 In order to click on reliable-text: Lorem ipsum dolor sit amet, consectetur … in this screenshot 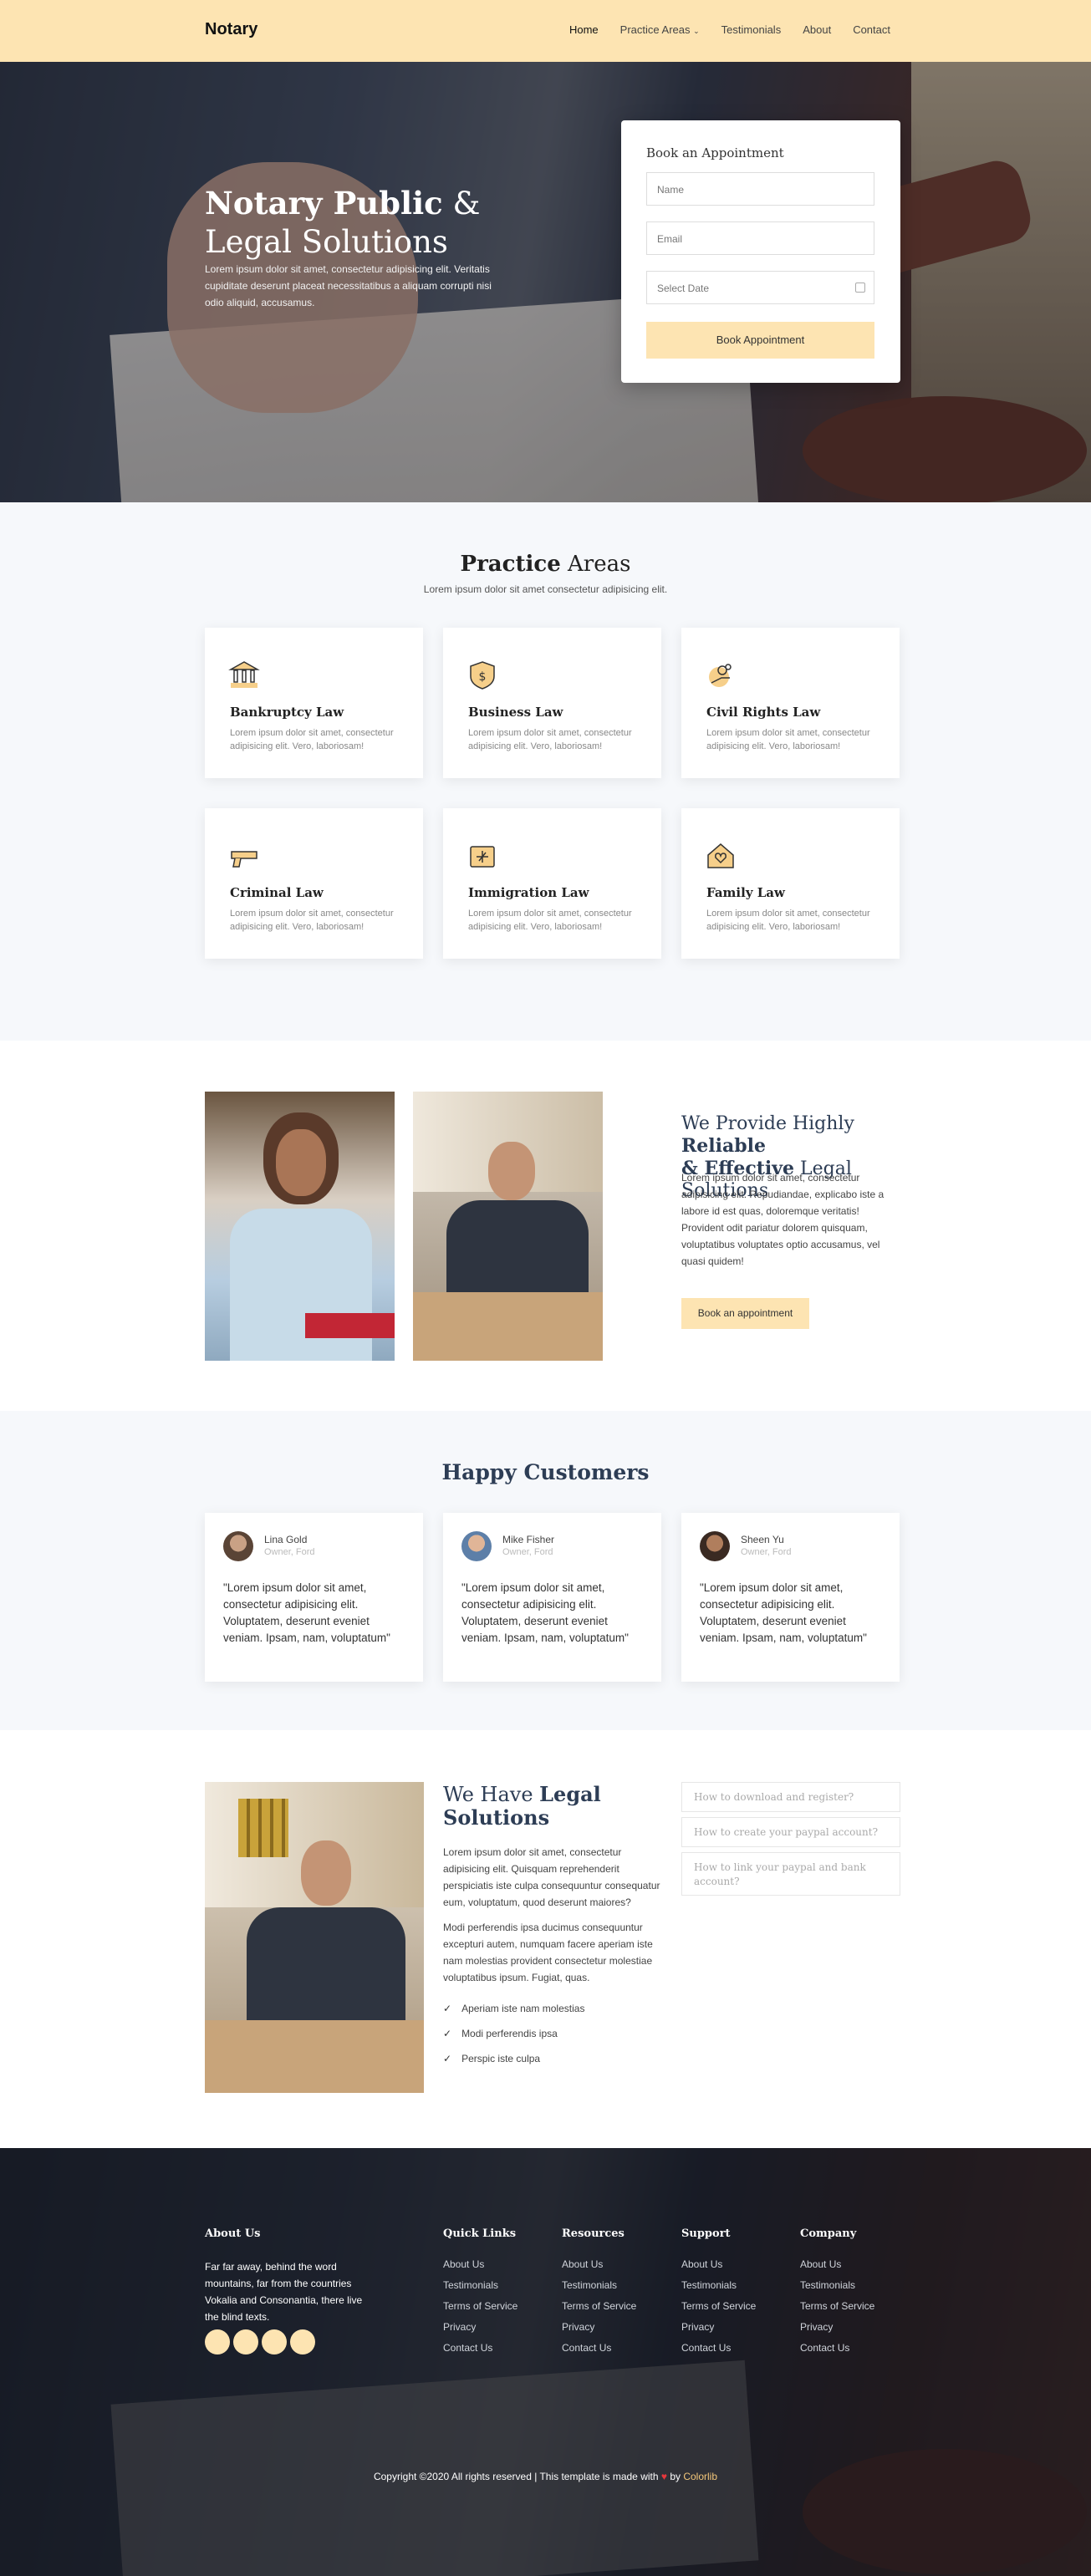, I will do `click(783, 1219)`.